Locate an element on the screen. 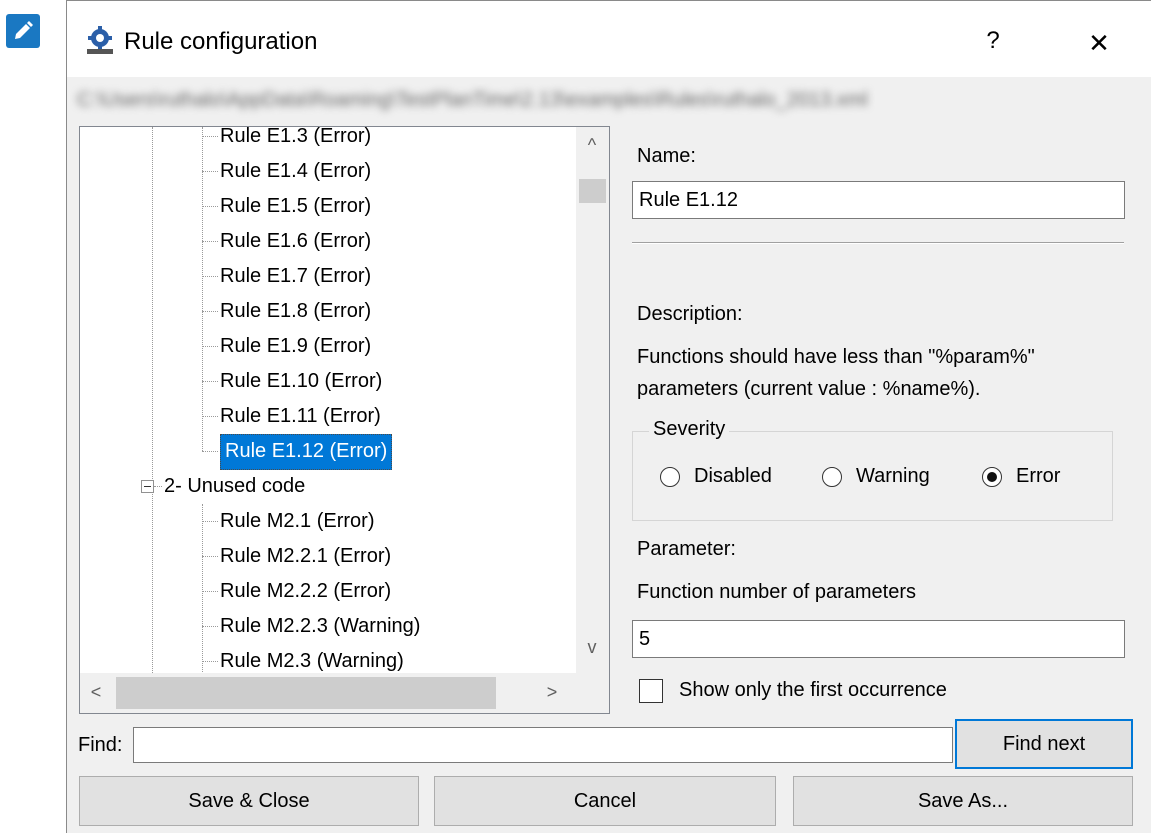  parameter-name: Function number of parameters is located at coordinates (777, 592).